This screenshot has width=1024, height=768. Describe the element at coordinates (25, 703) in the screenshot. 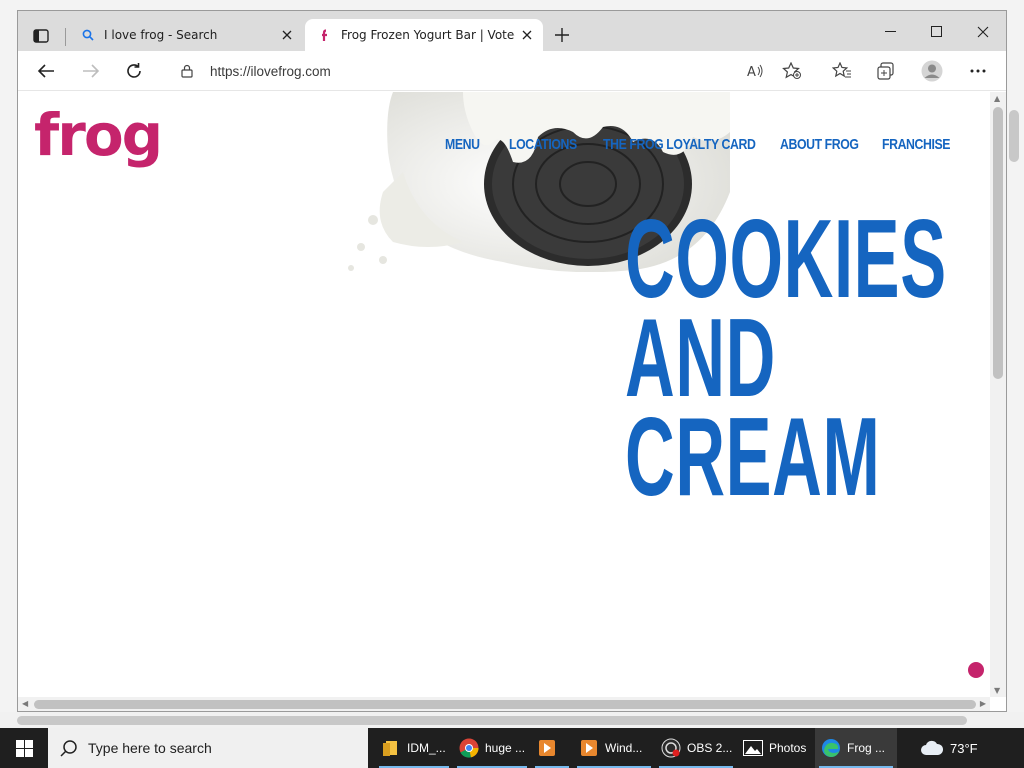

I see `scroll-left-icon: ◀` at that location.